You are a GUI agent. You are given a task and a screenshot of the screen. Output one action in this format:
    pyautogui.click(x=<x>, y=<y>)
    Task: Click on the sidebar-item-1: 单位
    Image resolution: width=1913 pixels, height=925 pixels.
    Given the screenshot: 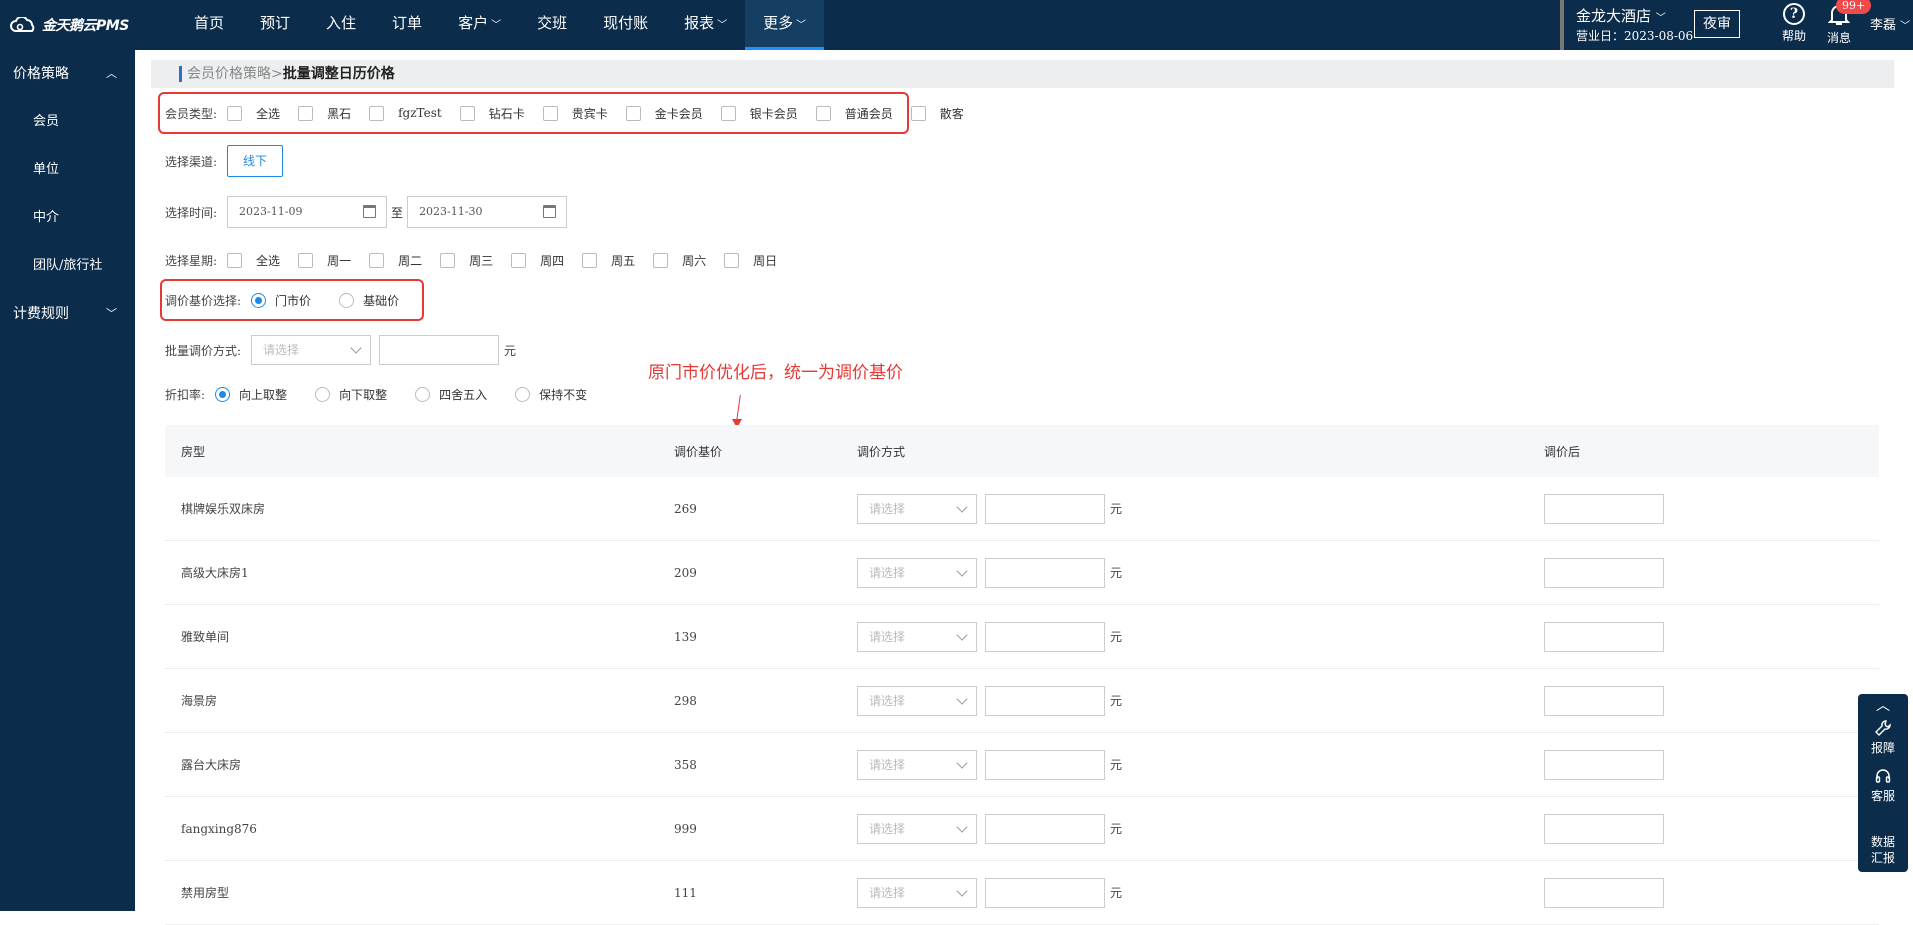 What is the action you would take?
    pyautogui.click(x=67, y=170)
    